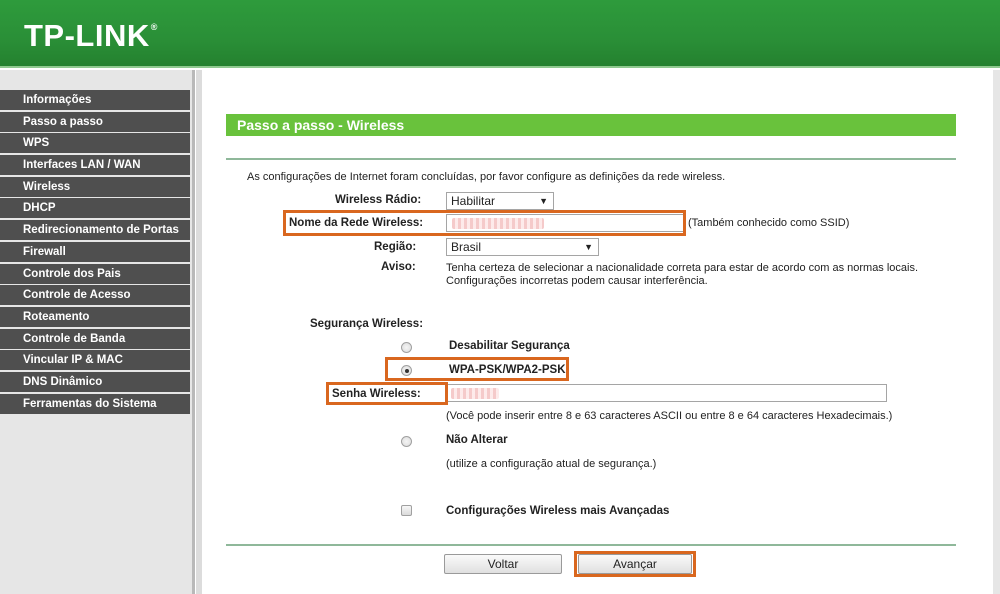 The width and height of the screenshot is (1000, 594). What do you see at coordinates (509, 346) in the screenshot?
I see `disable-security-label: Desabilitar Segurança` at bounding box center [509, 346].